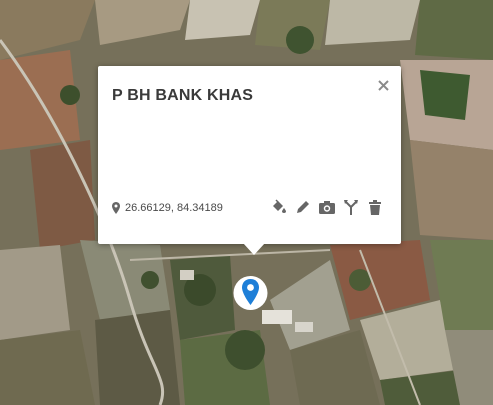 The image size is (493, 405). Describe the element at coordinates (303, 207) in the screenshot. I see `pencil-icon` at that location.